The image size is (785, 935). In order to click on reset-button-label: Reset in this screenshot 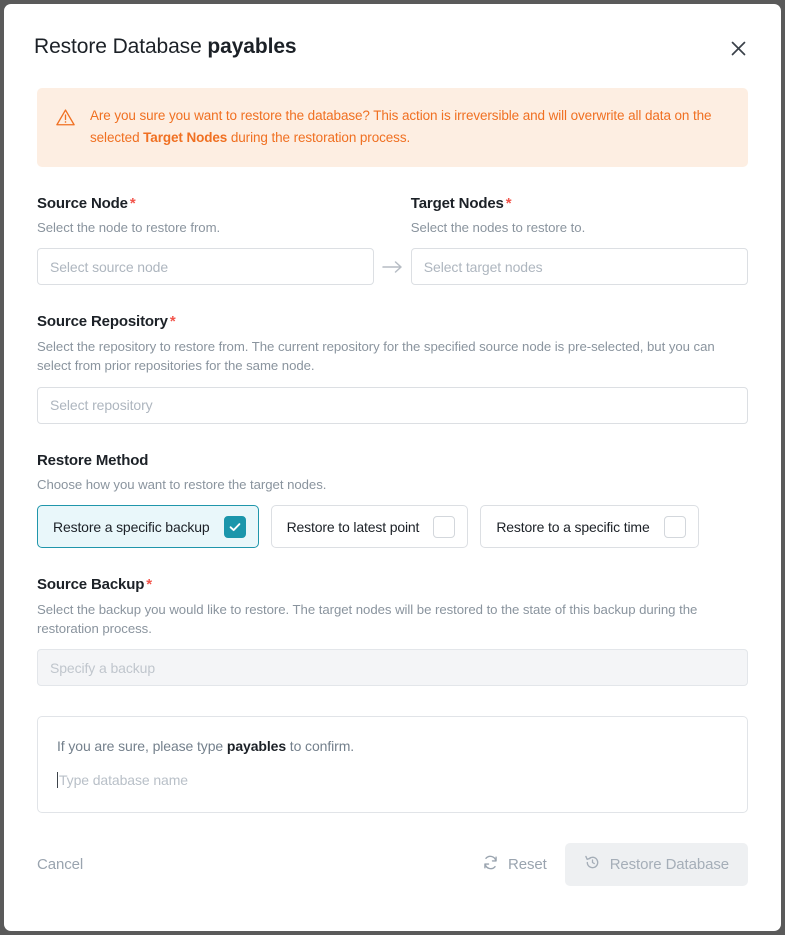, I will do `click(527, 865)`.